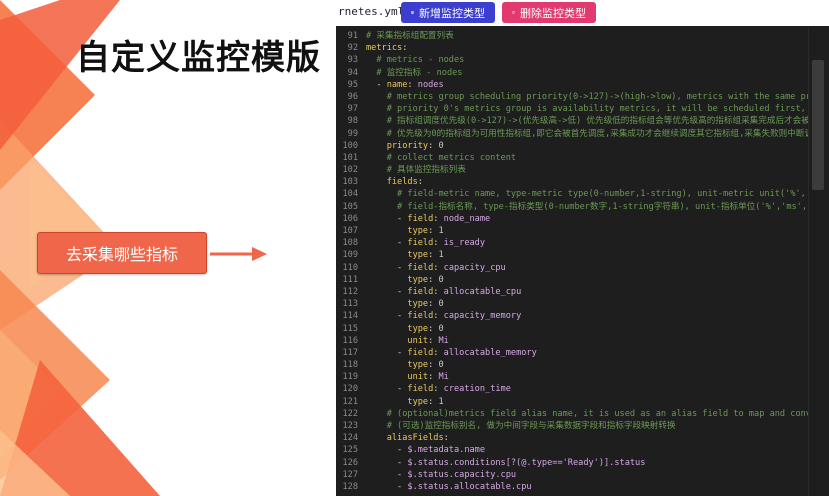 Image resolution: width=829 pixels, height=496 pixels. What do you see at coordinates (350, 316) in the screenshot?
I see `line-number: 114` at bounding box center [350, 316].